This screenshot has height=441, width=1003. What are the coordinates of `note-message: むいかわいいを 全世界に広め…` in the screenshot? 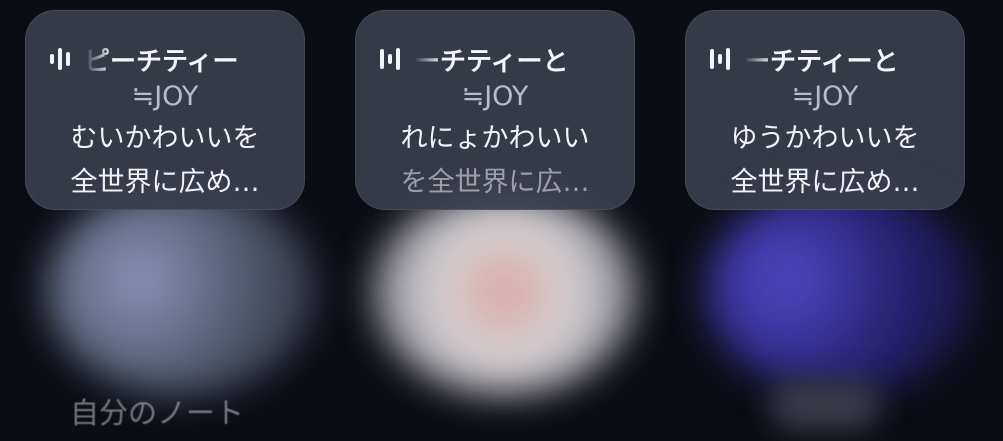 It's located at (165, 161).